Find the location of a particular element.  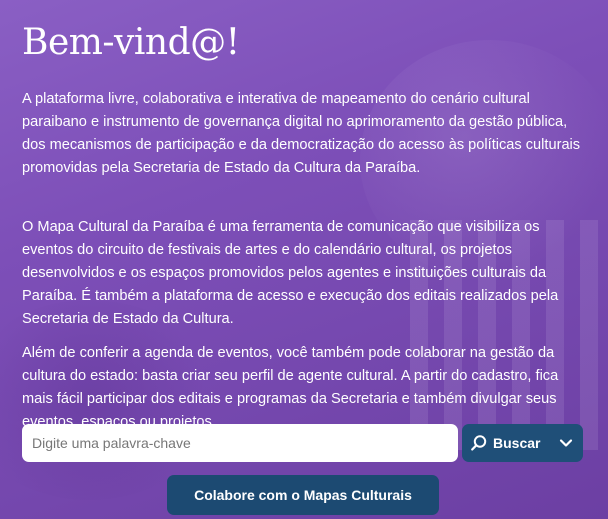

page-title: Bem-vind@! is located at coordinates (131, 42).